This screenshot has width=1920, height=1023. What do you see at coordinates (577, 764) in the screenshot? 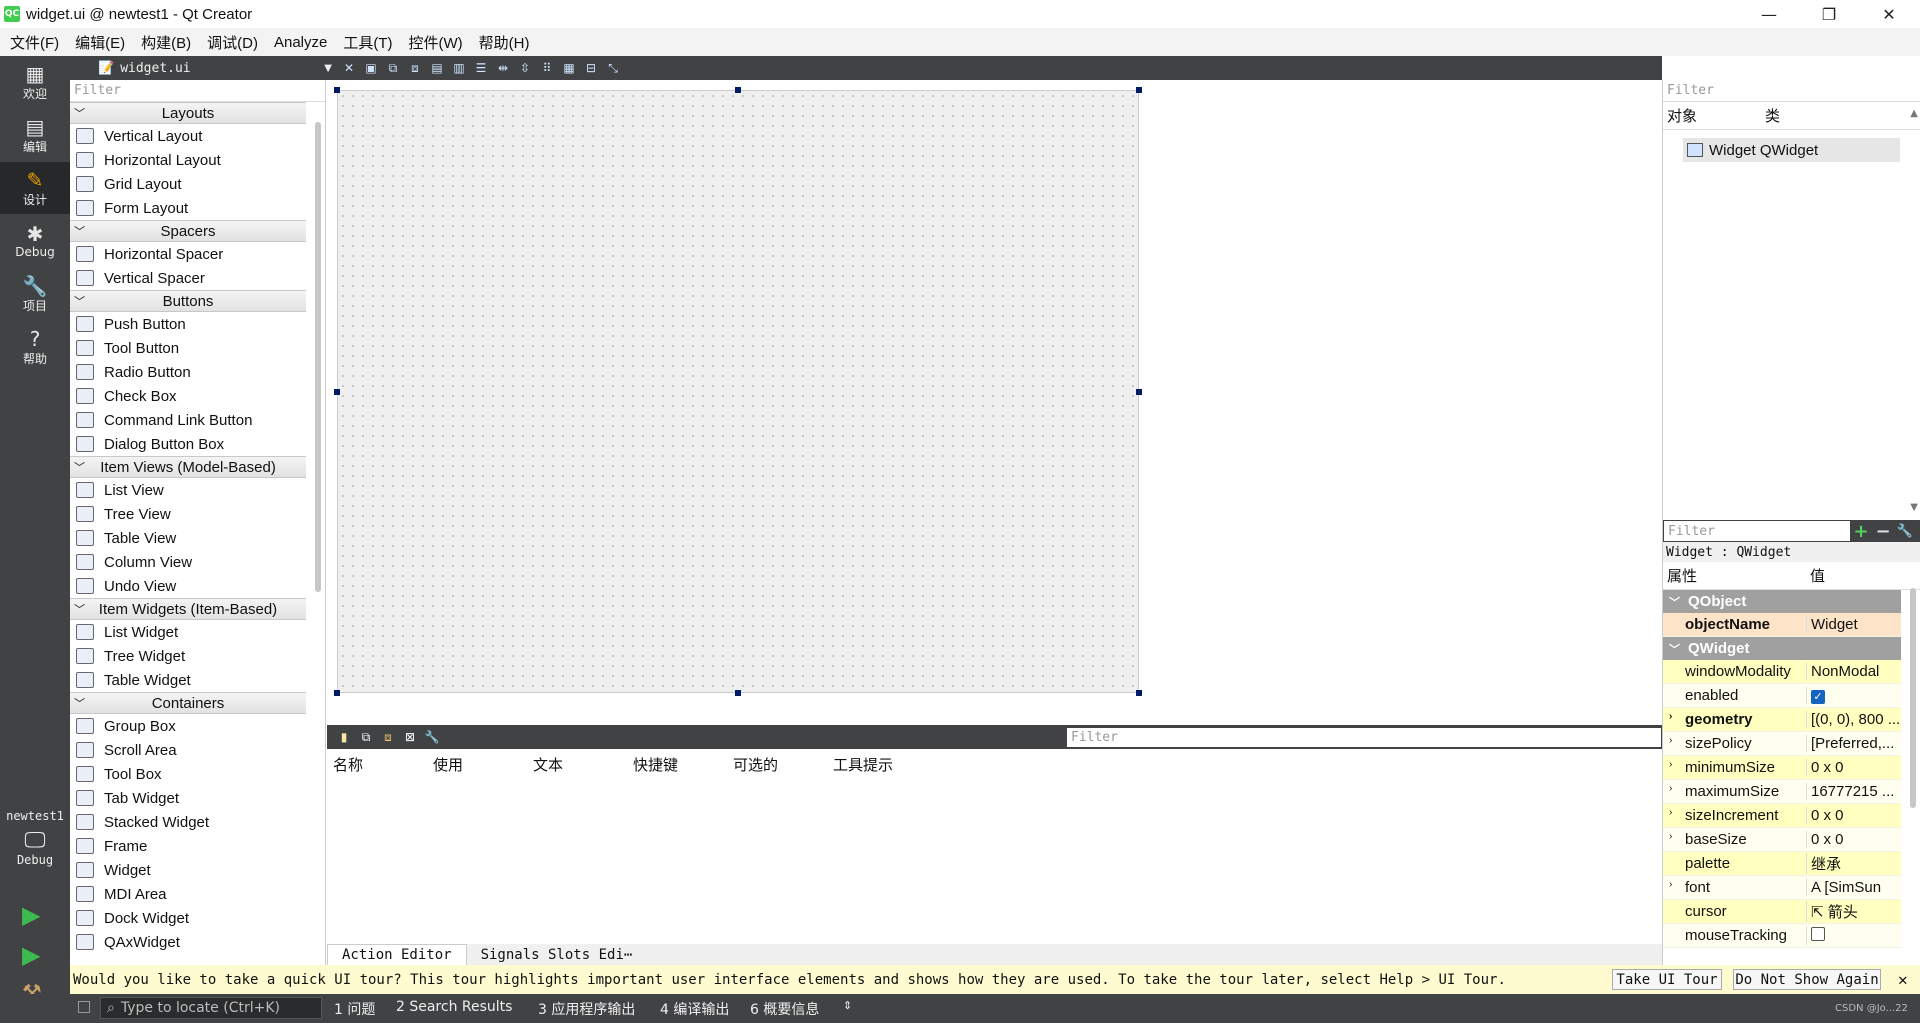
I see `col-text: 文本` at bounding box center [577, 764].